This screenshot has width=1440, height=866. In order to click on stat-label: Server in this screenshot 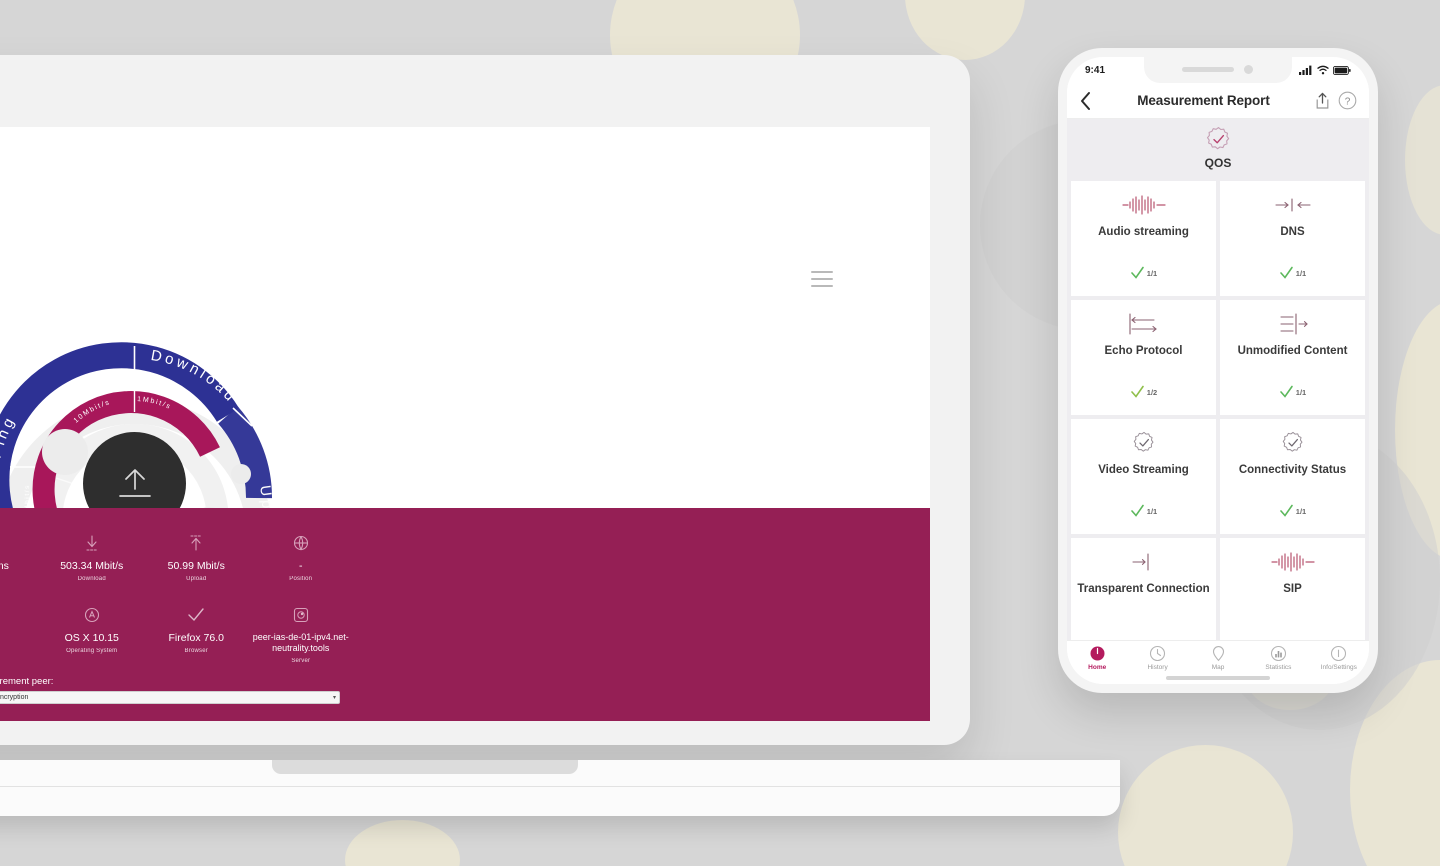, I will do `click(301, 660)`.